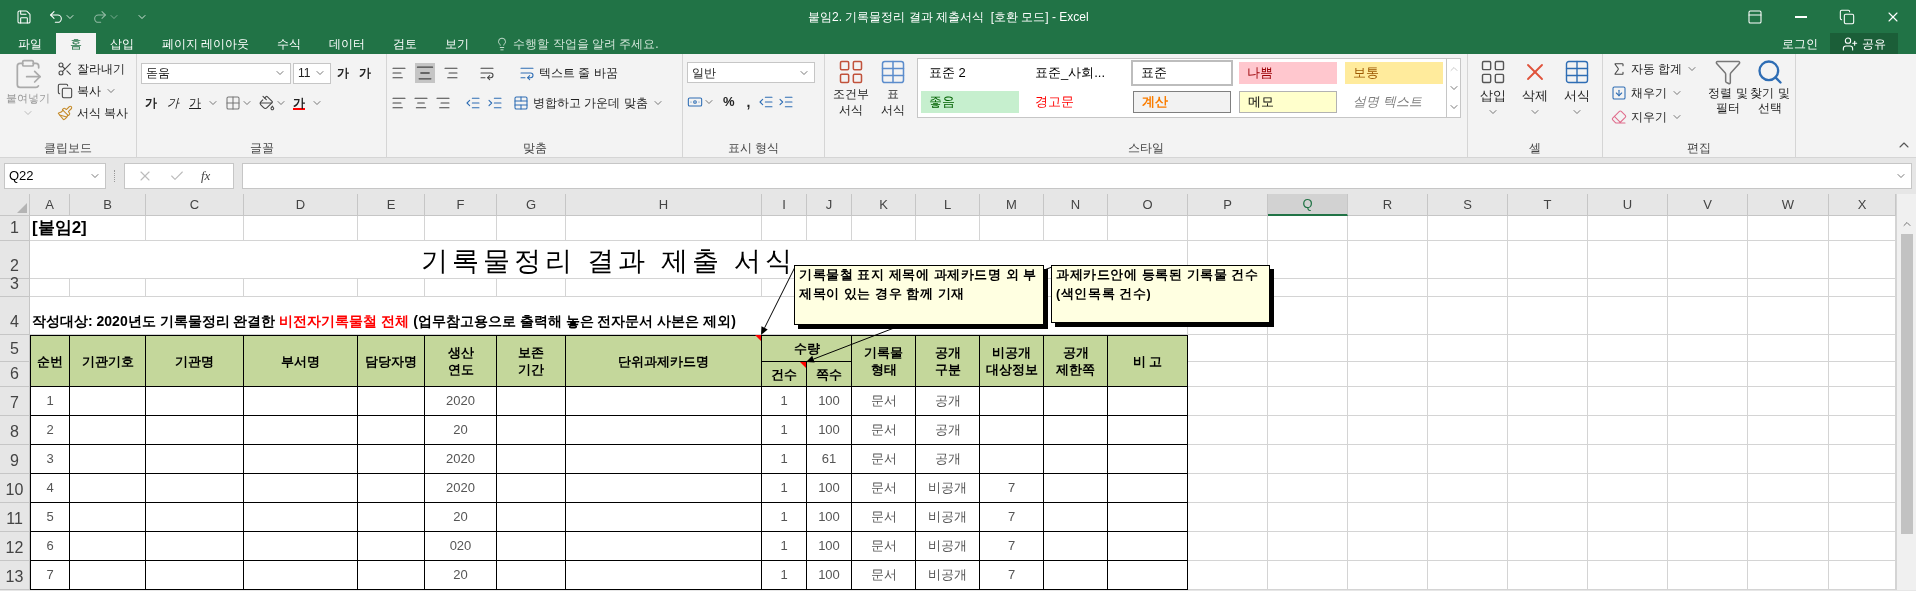 The height and width of the screenshot is (591, 1916). I want to click on column-header: N, so click(1076, 205).